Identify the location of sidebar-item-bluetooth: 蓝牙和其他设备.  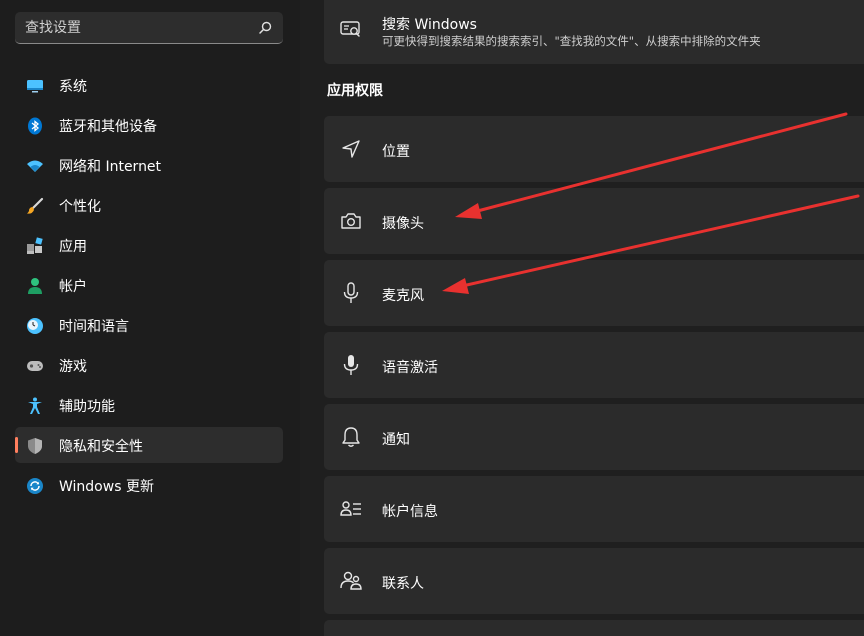
(149, 125).